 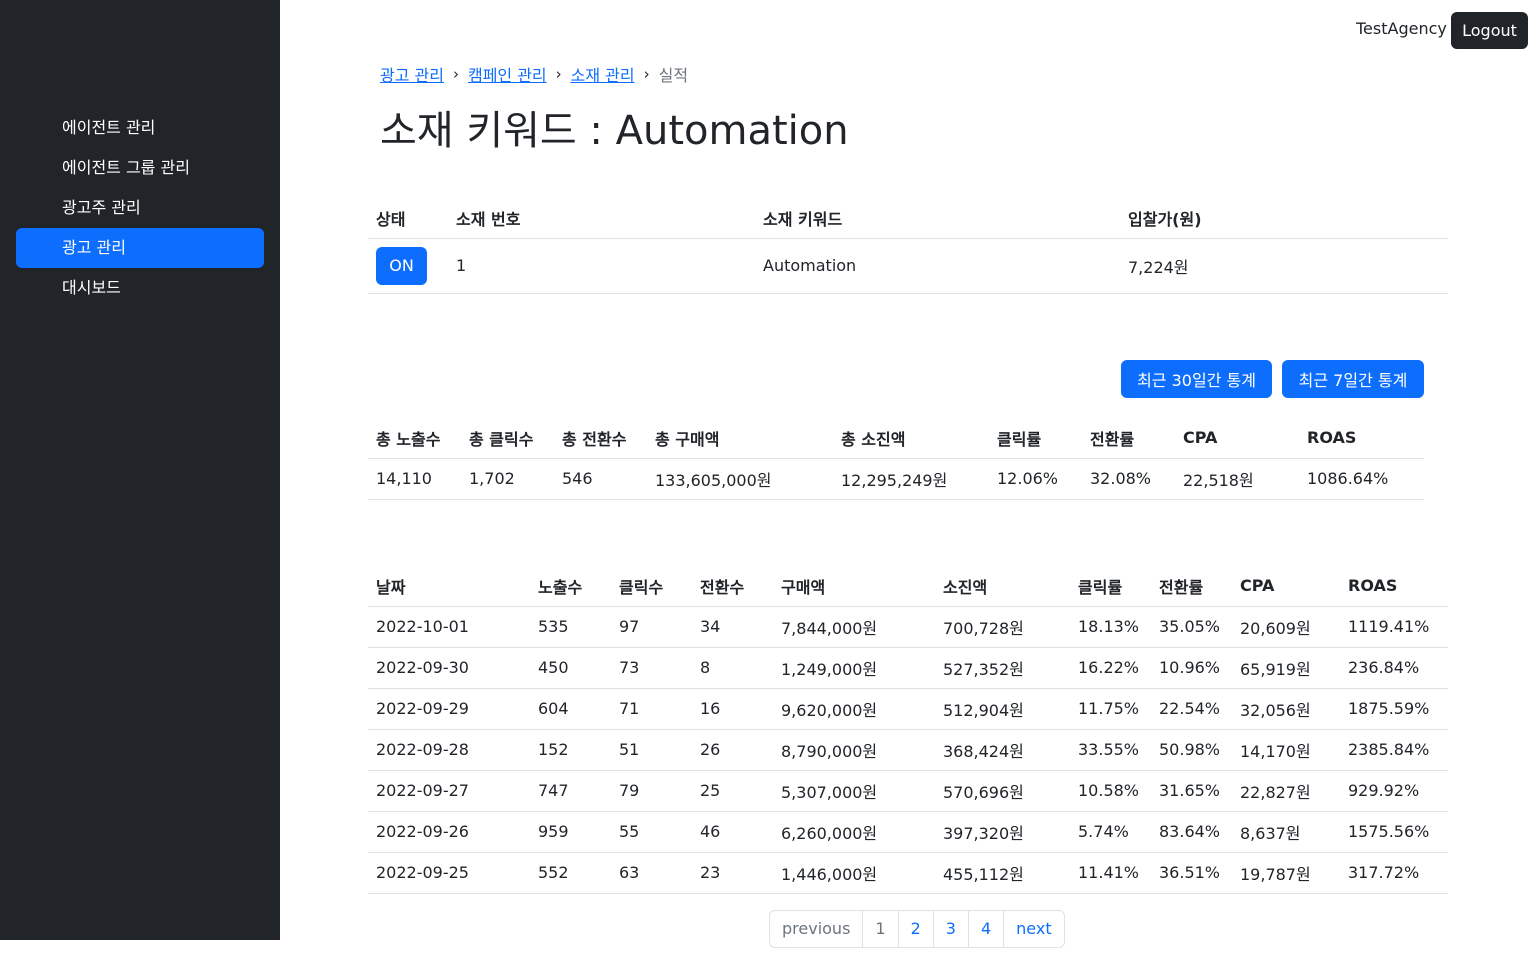 I want to click on table-cell: 16.22%, so click(x=1110, y=668).